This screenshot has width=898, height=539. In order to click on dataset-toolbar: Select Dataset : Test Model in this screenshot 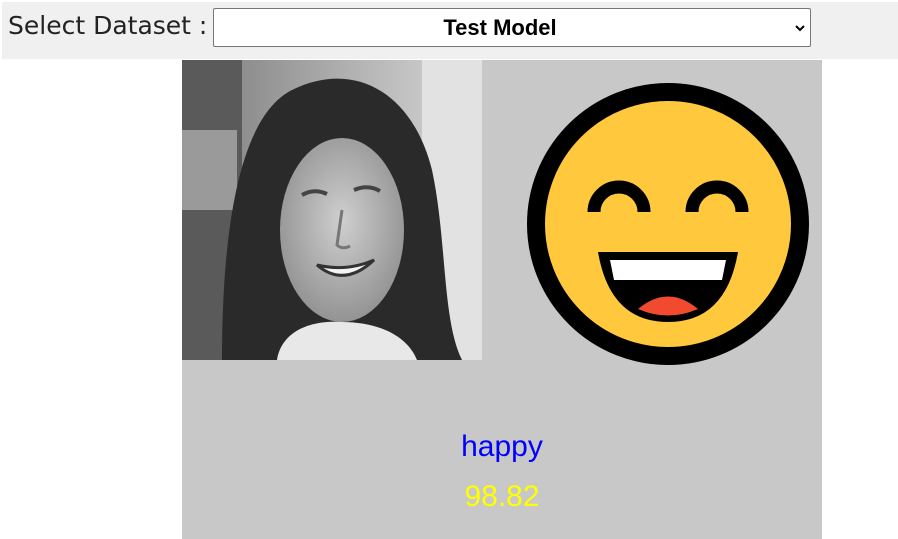, I will do `click(450, 30)`.